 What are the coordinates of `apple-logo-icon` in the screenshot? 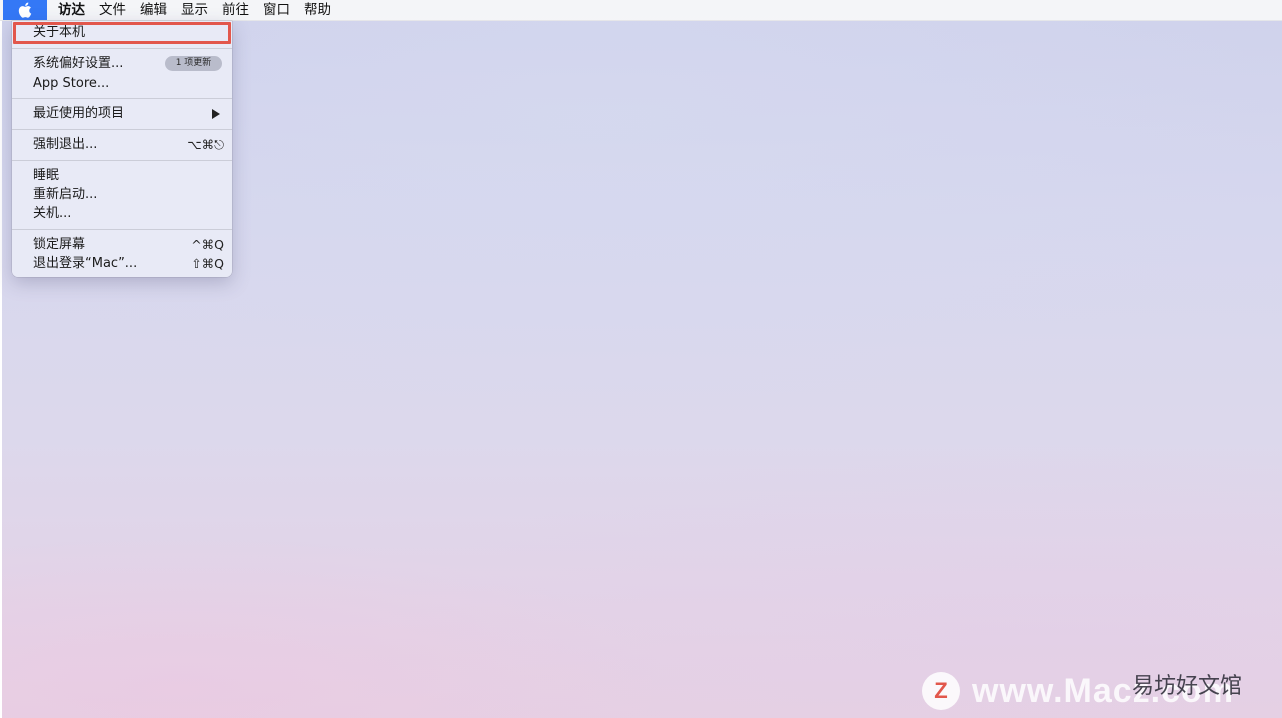 It's located at (25, 10).